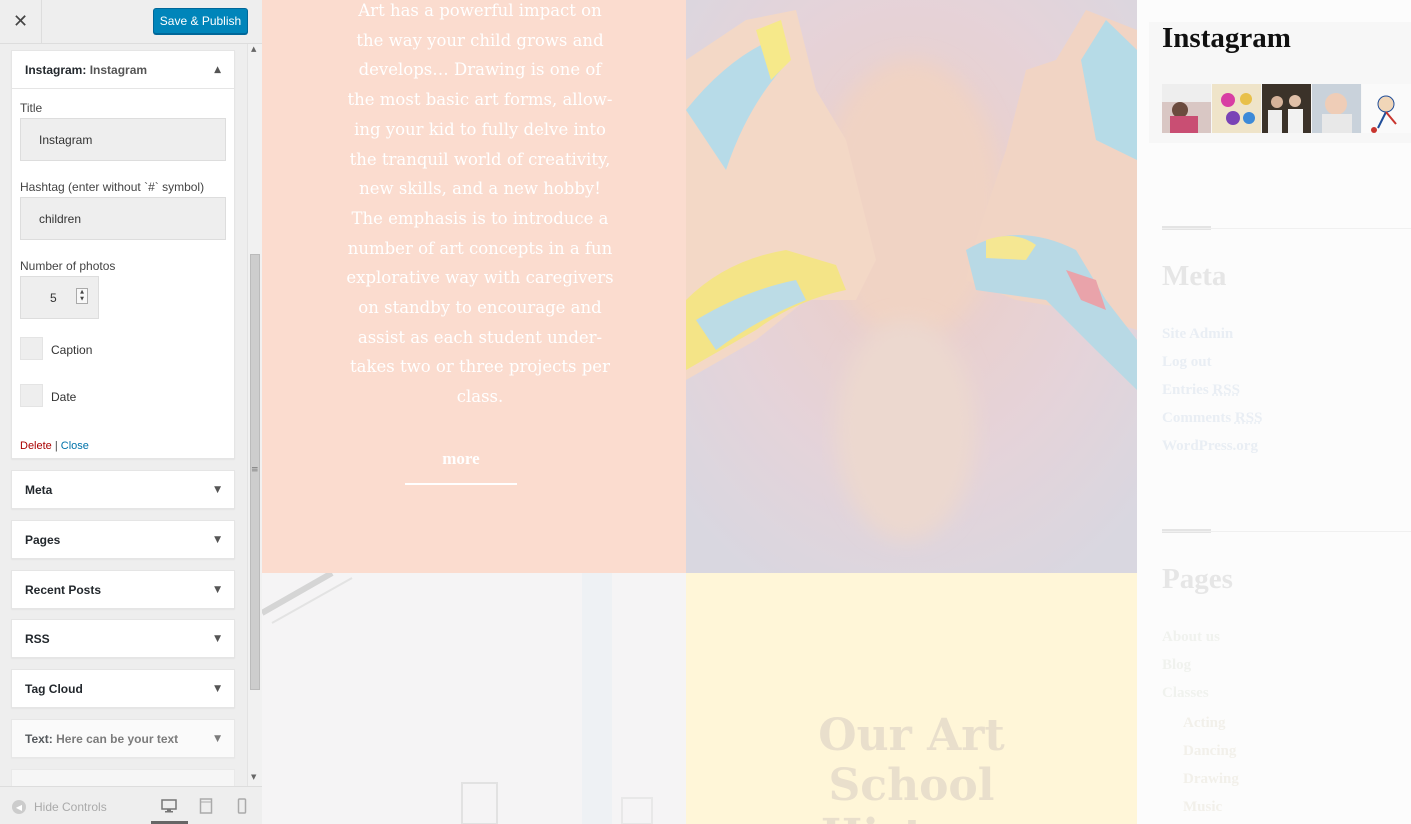 The height and width of the screenshot is (824, 1411). Describe the element at coordinates (1211, 779) in the screenshot. I see `drawing-link: Drawing` at that location.